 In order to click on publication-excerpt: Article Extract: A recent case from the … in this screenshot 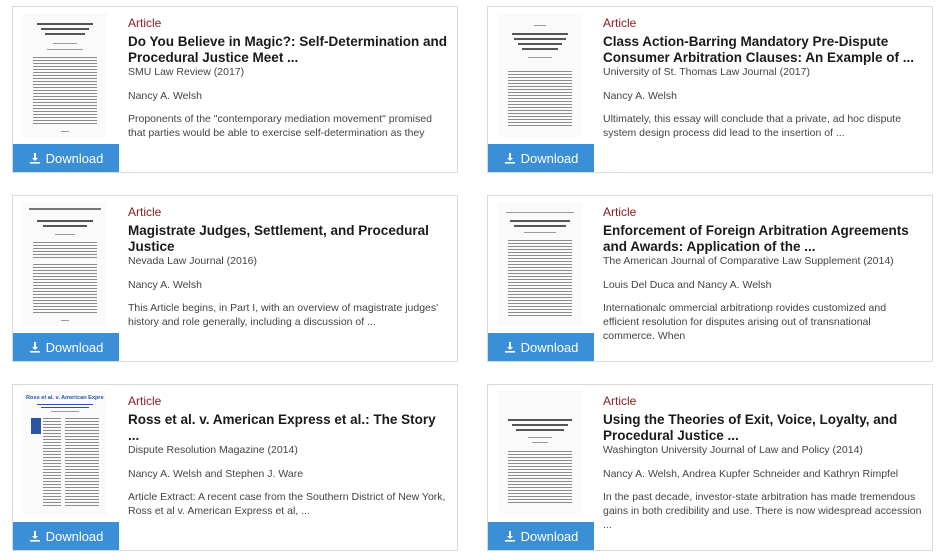, I will do `click(287, 504)`.